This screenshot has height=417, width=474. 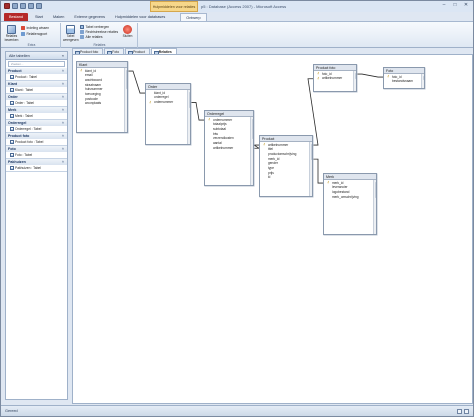 What do you see at coordinates (237, 410) in the screenshot?
I see `status-bar: Gereed` at bounding box center [237, 410].